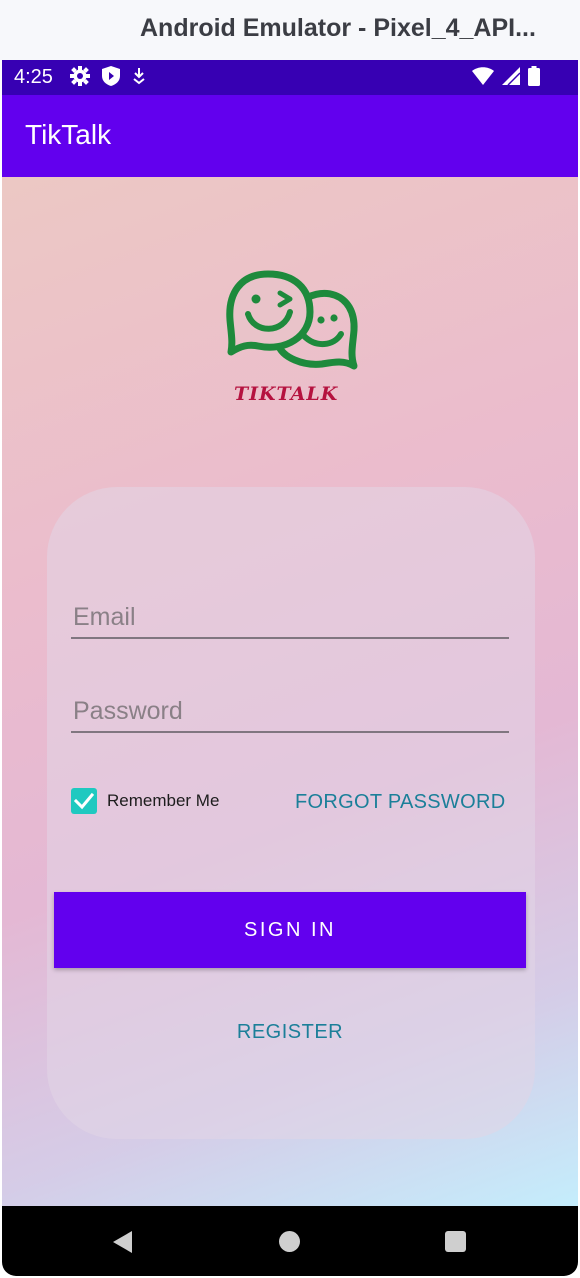 This screenshot has height=1278, width=580. Describe the element at coordinates (286, 394) in the screenshot. I see `logo-wordmark: TIKTALK` at that location.